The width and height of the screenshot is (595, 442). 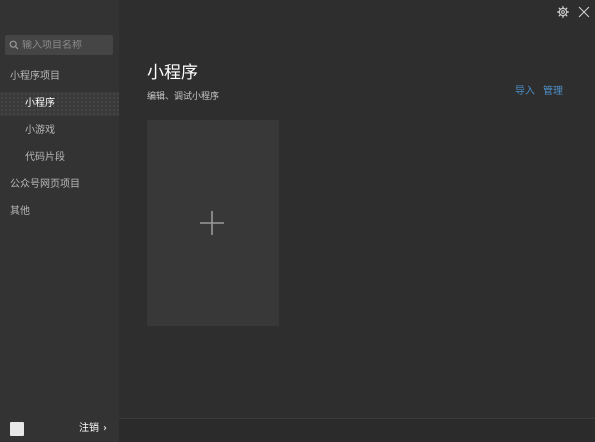 What do you see at coordinates (584, 12) in the screenshot?
I see `close-icon` at bounding box center [584, 12].